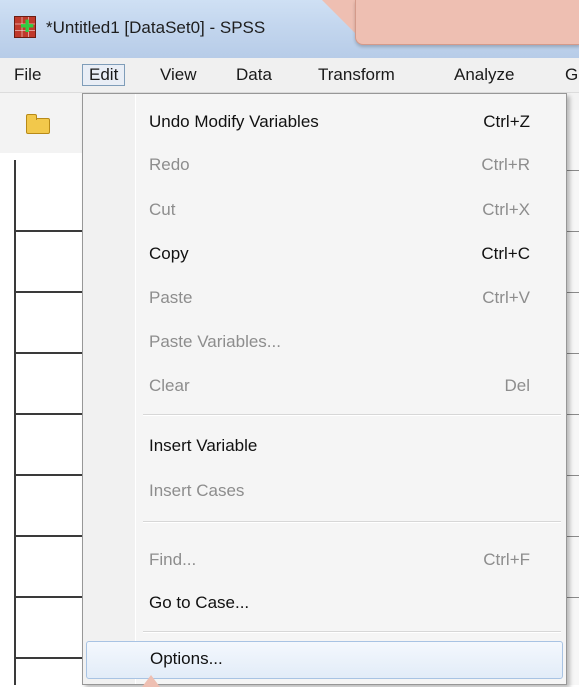 The width and height of the screenshot is (579, 687). I want to click on menu-item-shortcut: Ctrl+F, so click(506, 559).